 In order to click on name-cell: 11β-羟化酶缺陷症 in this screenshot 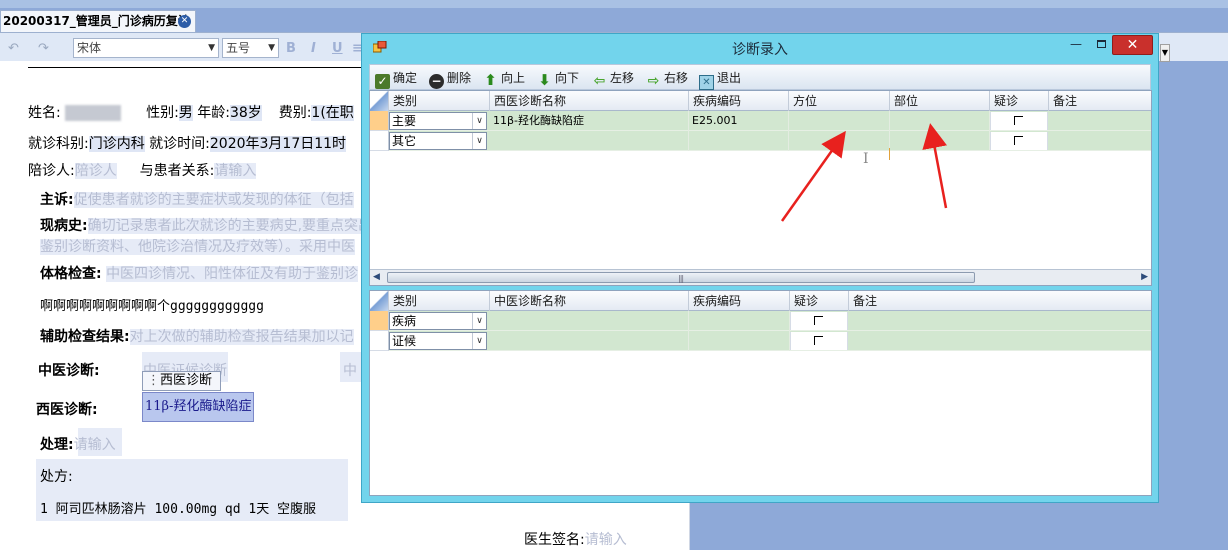, I will do `click(589, 121)`.